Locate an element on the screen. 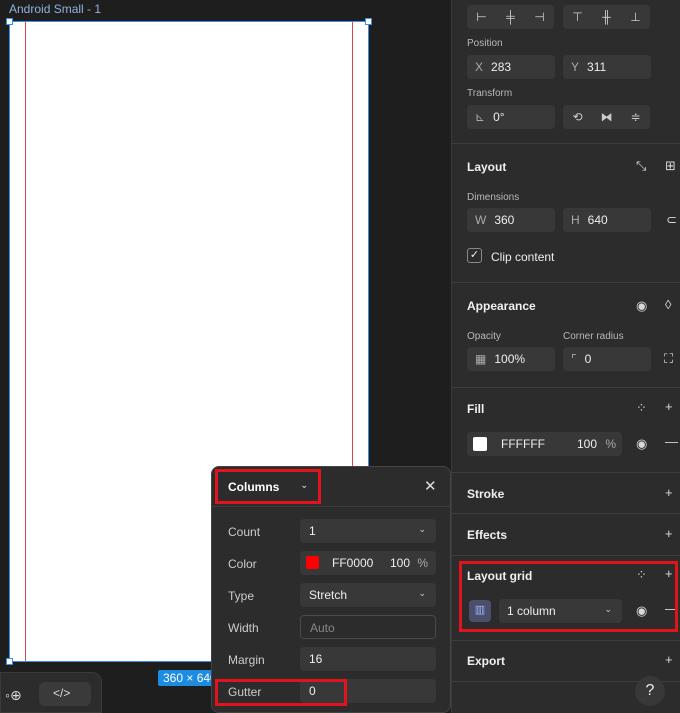  margin-label: Margin is located at coordinates (246, 660).